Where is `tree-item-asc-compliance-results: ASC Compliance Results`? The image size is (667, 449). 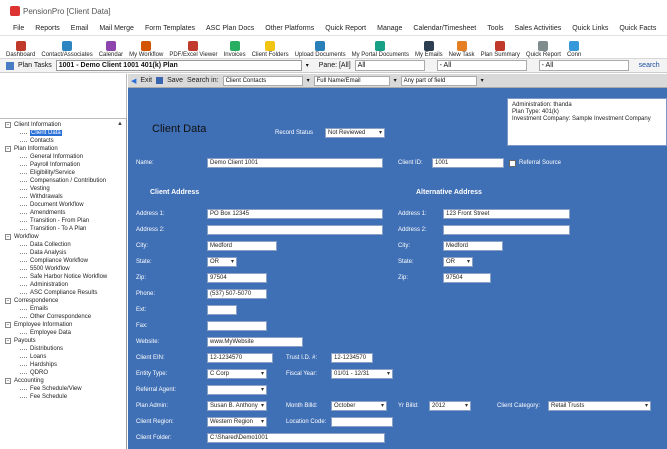
tree-item-asc-compliance-results: ASC Compliance Results is located at coordinates (63, 293).